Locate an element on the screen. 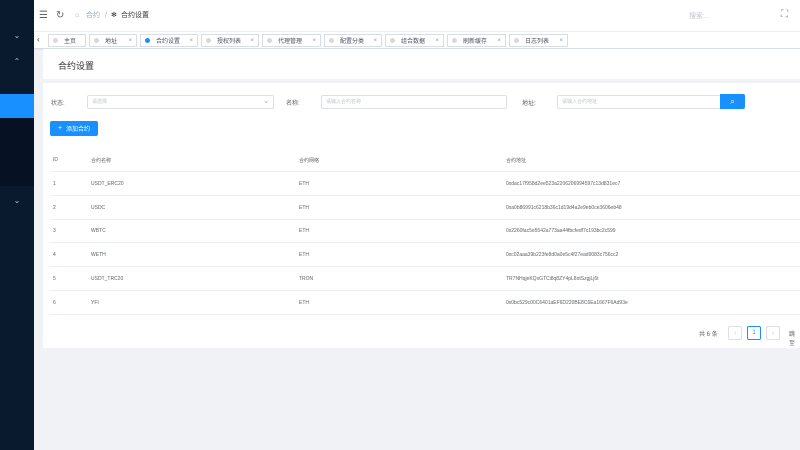  cell-id: 4 is located at coordinates (54, 255).